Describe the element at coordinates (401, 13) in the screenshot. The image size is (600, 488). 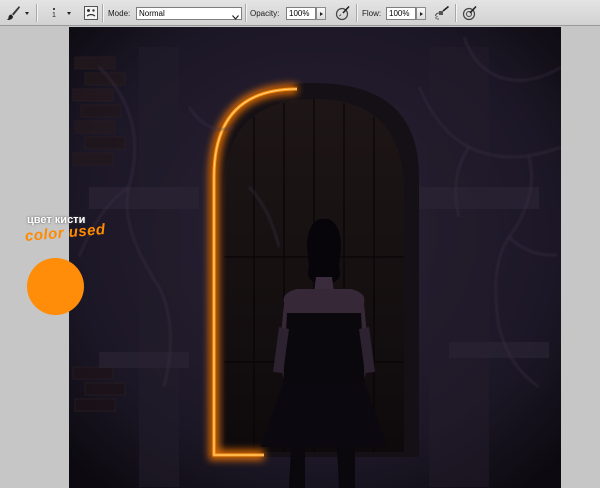
I see `flow-field: 100%` at that location.